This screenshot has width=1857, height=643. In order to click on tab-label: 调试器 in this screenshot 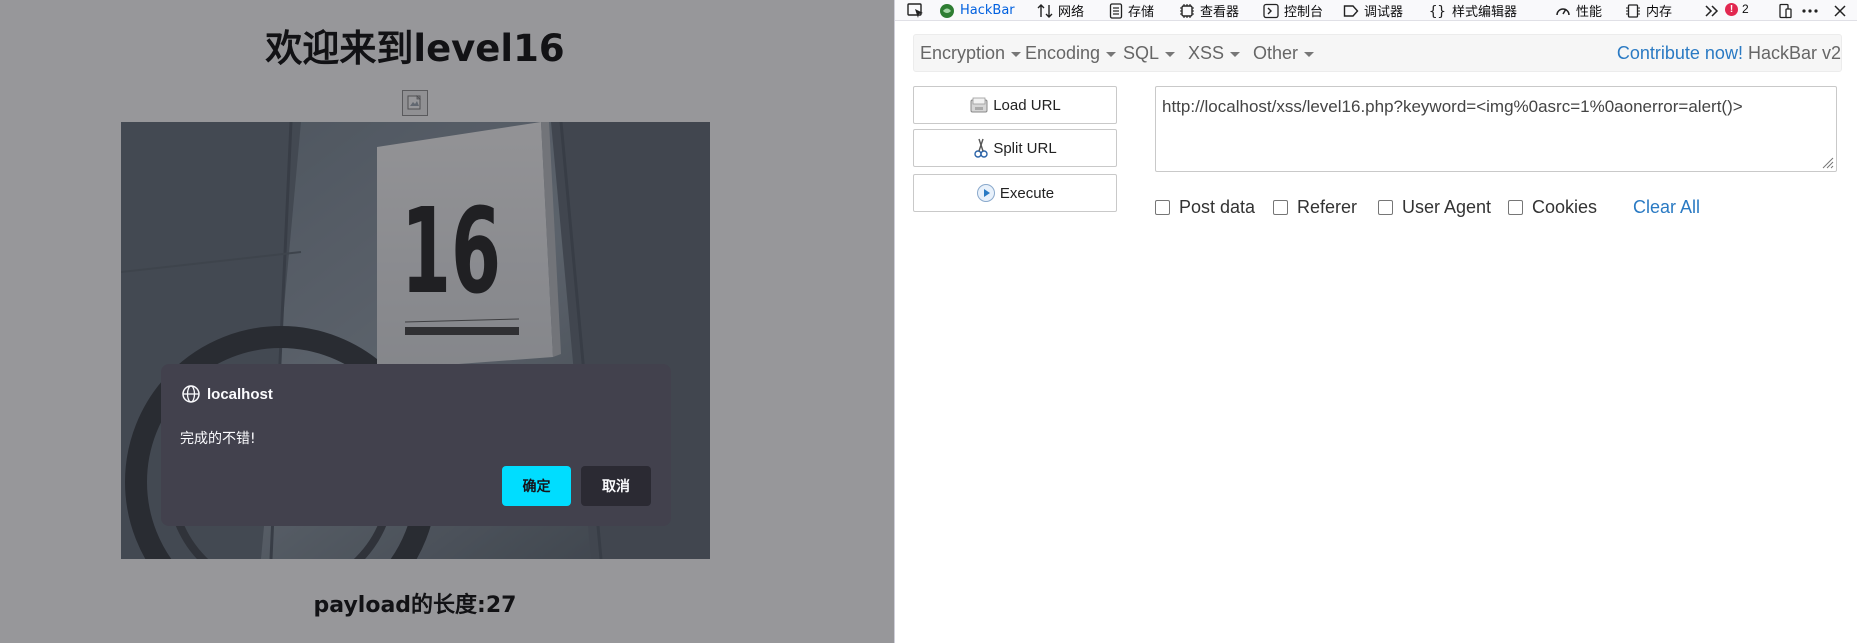, I will do `click(1384, 12)`.